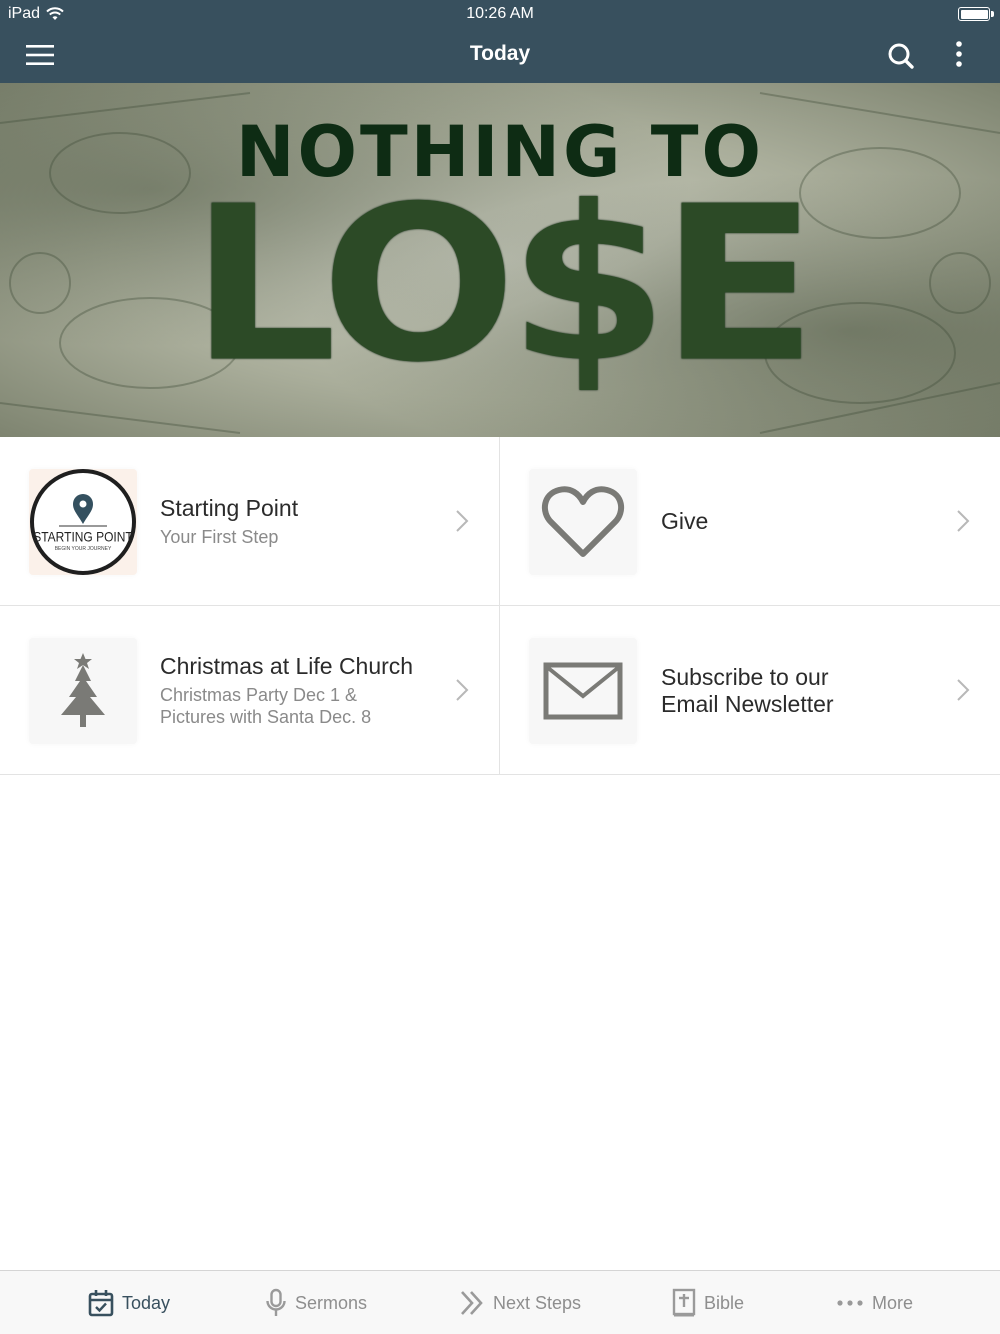  Describe the element at coordinates (101, 1303) in the screenshot. I see `calendar-check-icon` at that location.